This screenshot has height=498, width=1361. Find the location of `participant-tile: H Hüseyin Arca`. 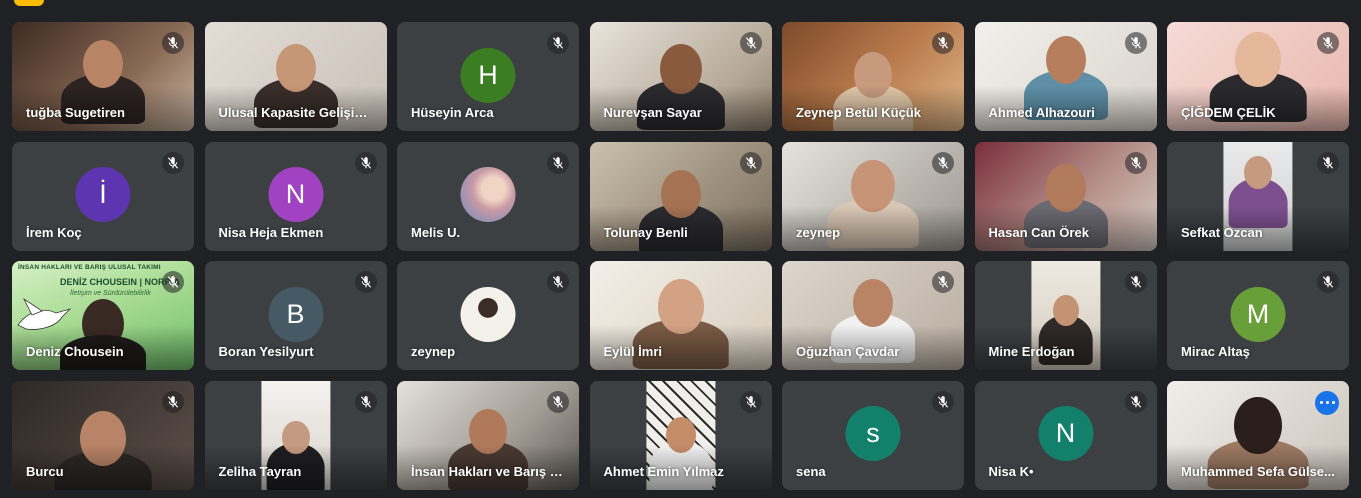

participant-tile: H Hüseyin Arca is located at coordinates (488, 76).